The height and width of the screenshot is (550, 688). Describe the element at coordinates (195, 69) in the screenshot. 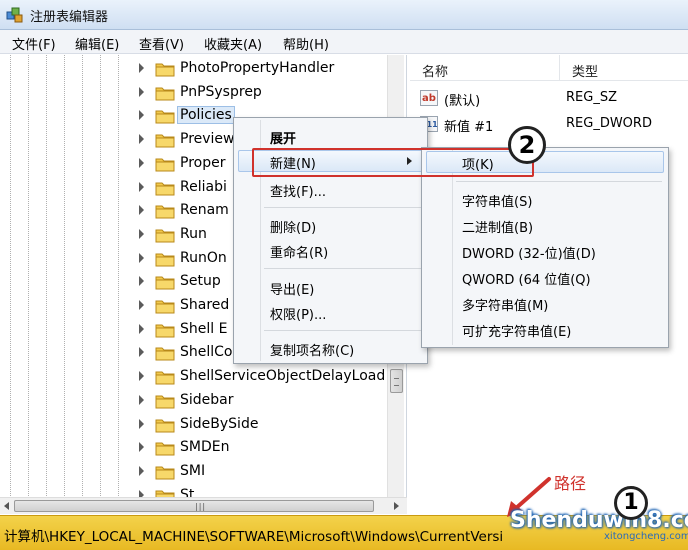

I see `tree-item: PhotoPropertyHandler` at that location.